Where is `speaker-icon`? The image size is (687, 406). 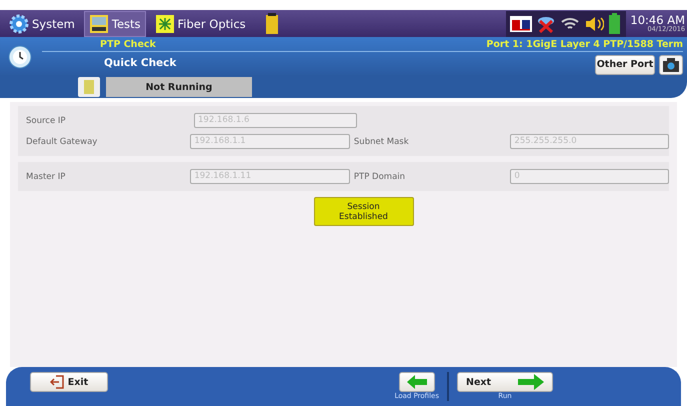
speaker-icon is located at coordinates (594, 24).